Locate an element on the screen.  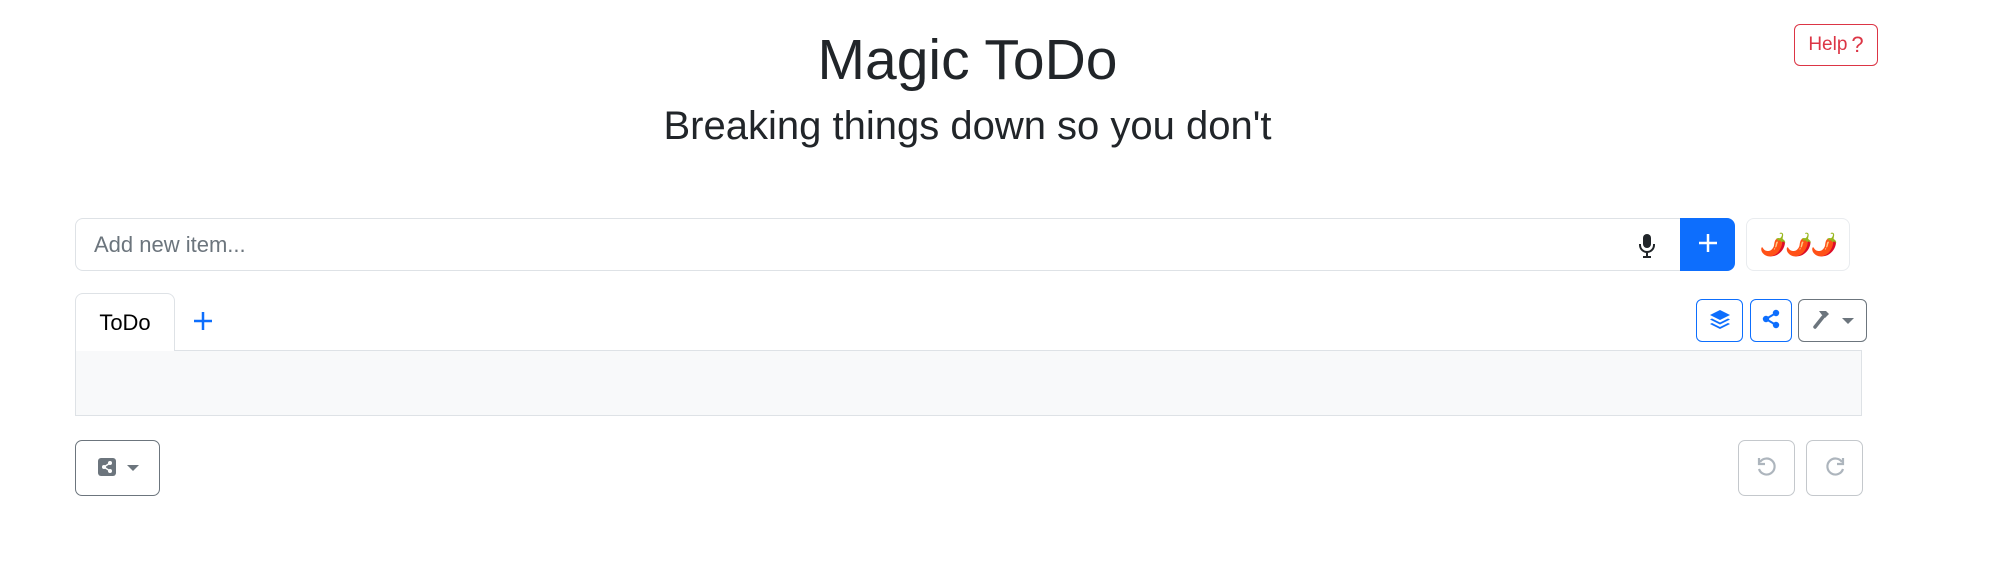
list-tabs: ToDo is located at coordinates (971, 322).